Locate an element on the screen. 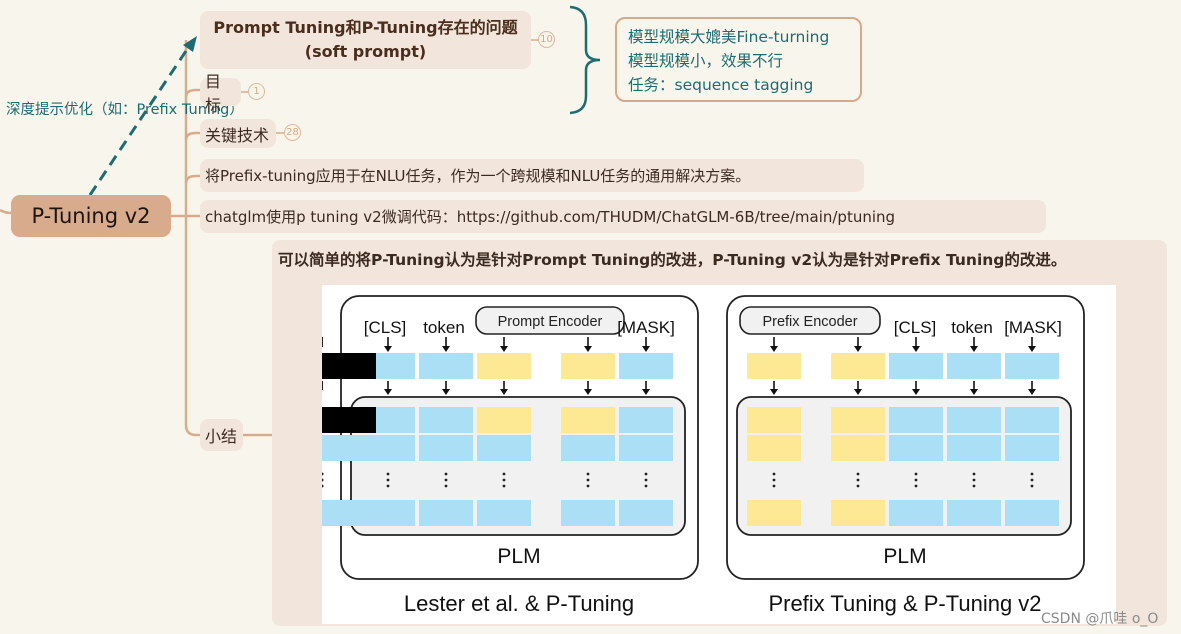 This screenshot has width=1181, height=634. right-token-label: token is located at coordinates (972, 327).